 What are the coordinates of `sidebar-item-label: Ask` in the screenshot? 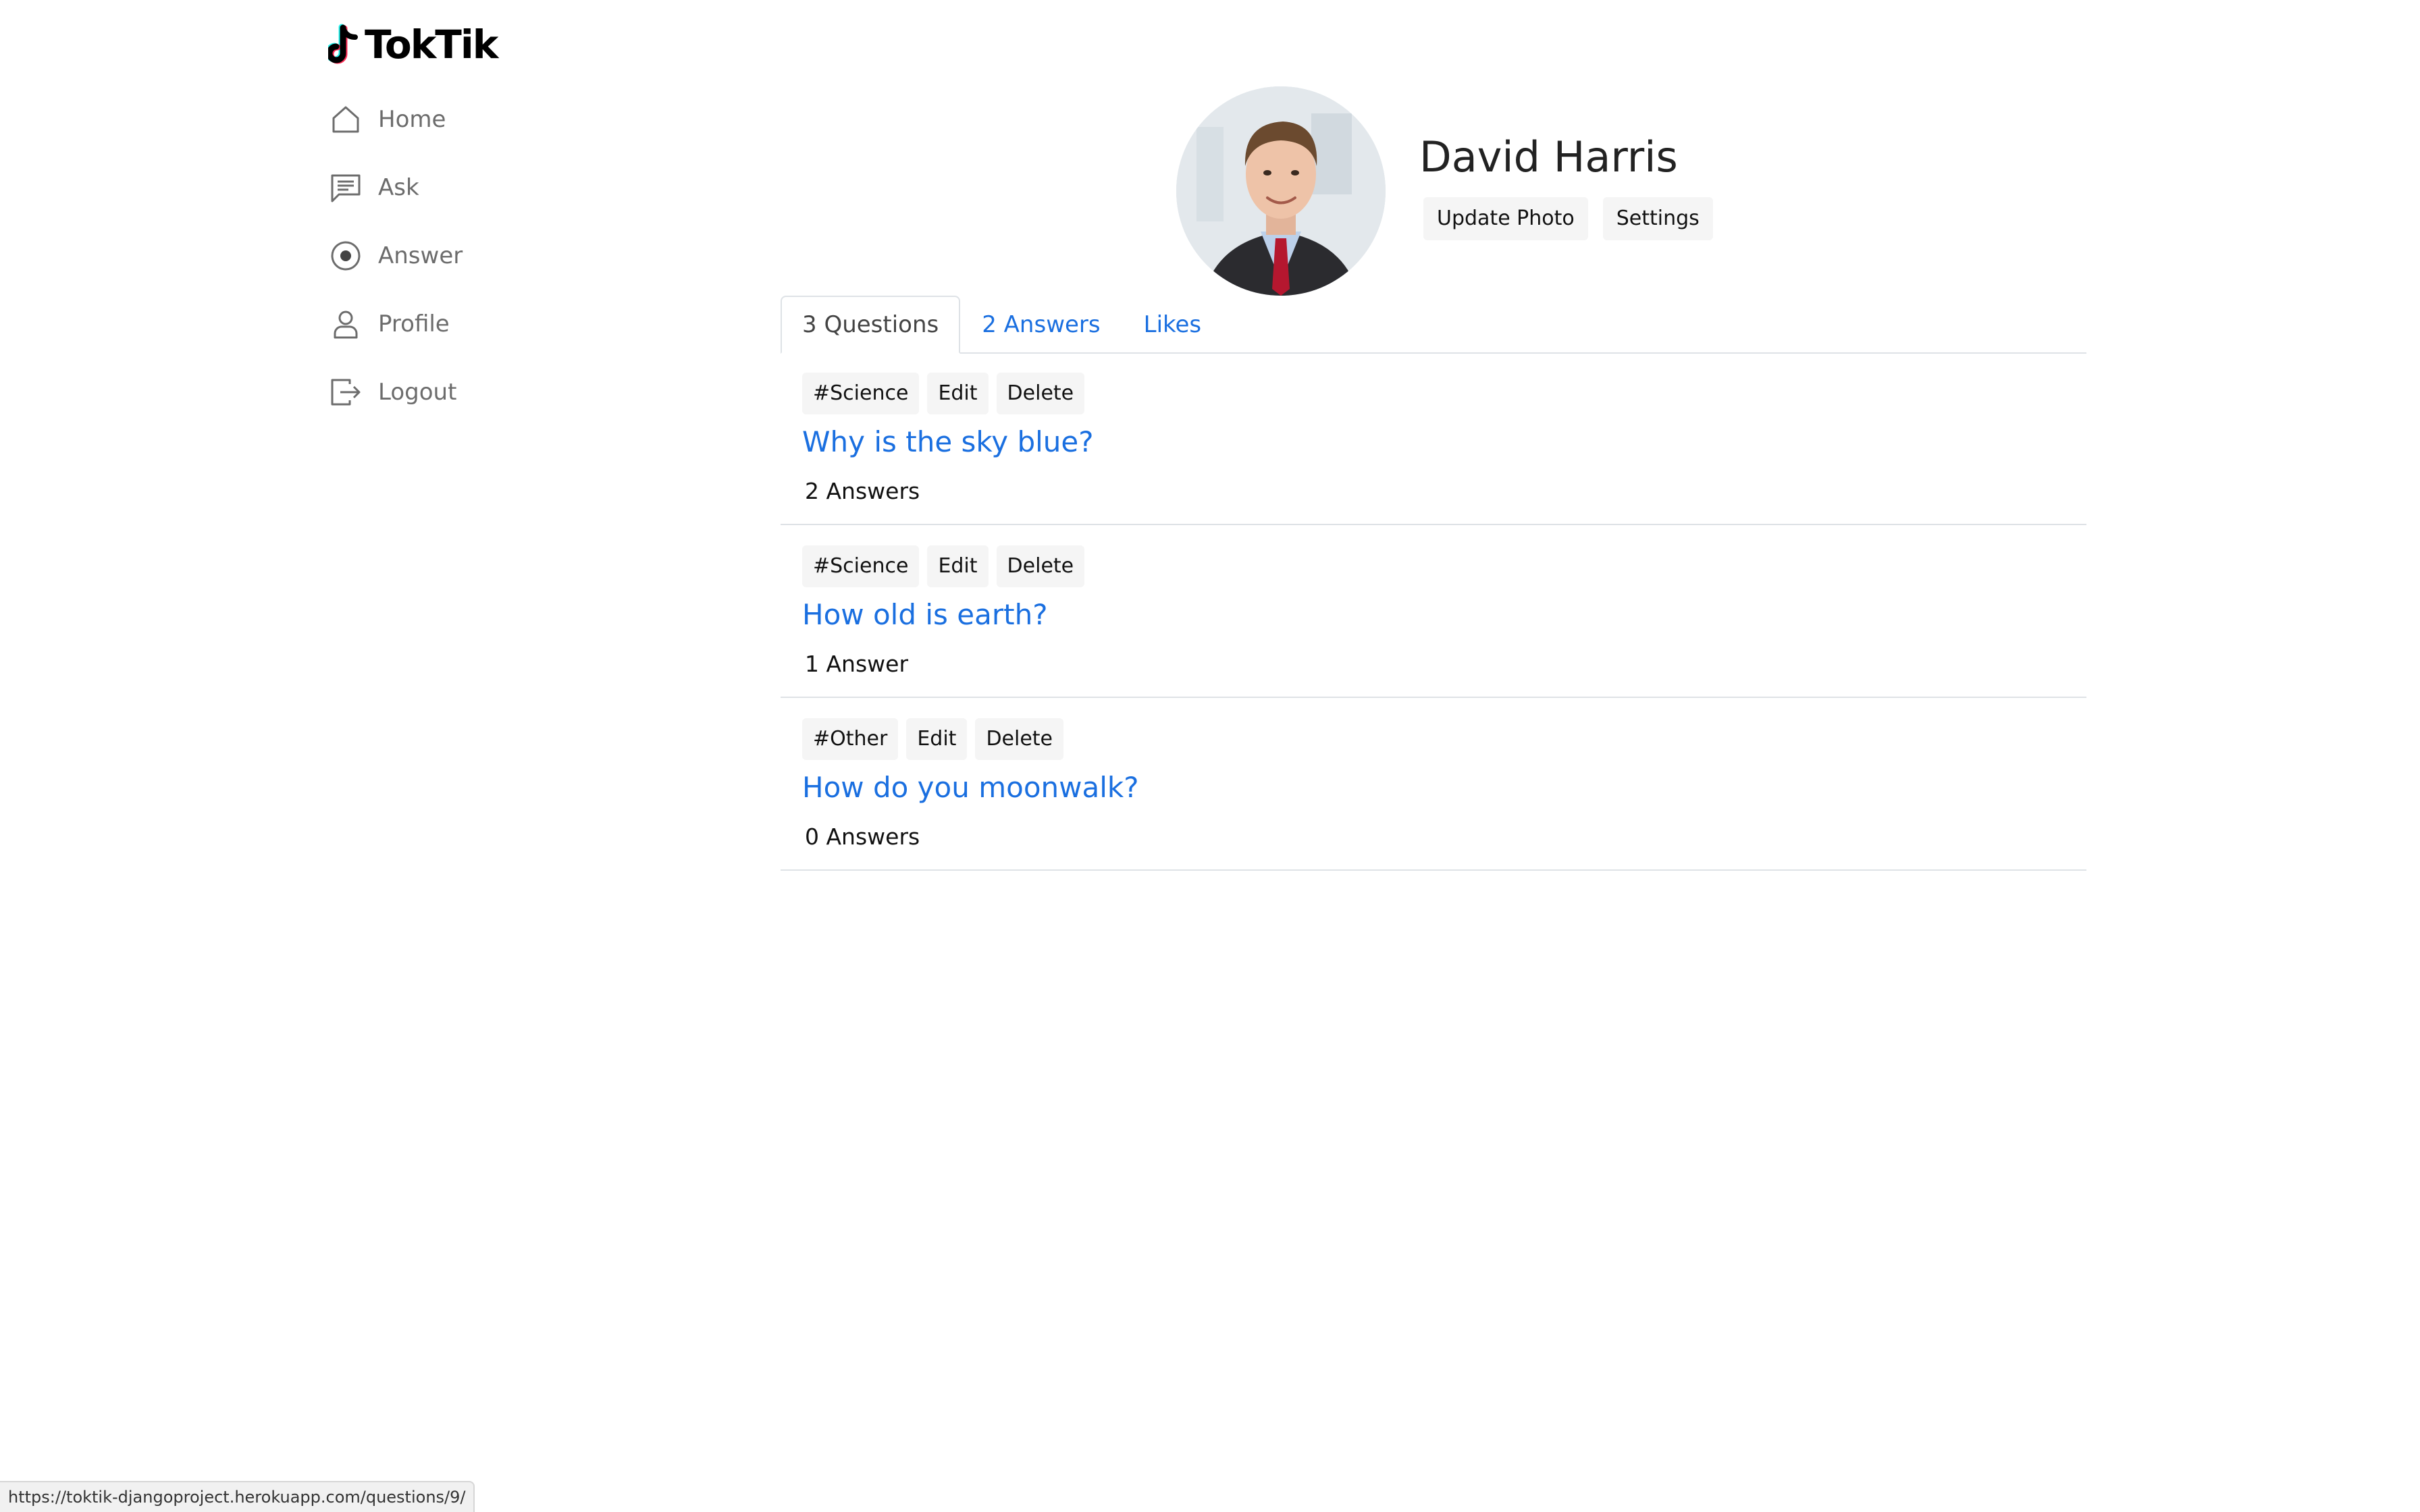 It's located at (398, 187).